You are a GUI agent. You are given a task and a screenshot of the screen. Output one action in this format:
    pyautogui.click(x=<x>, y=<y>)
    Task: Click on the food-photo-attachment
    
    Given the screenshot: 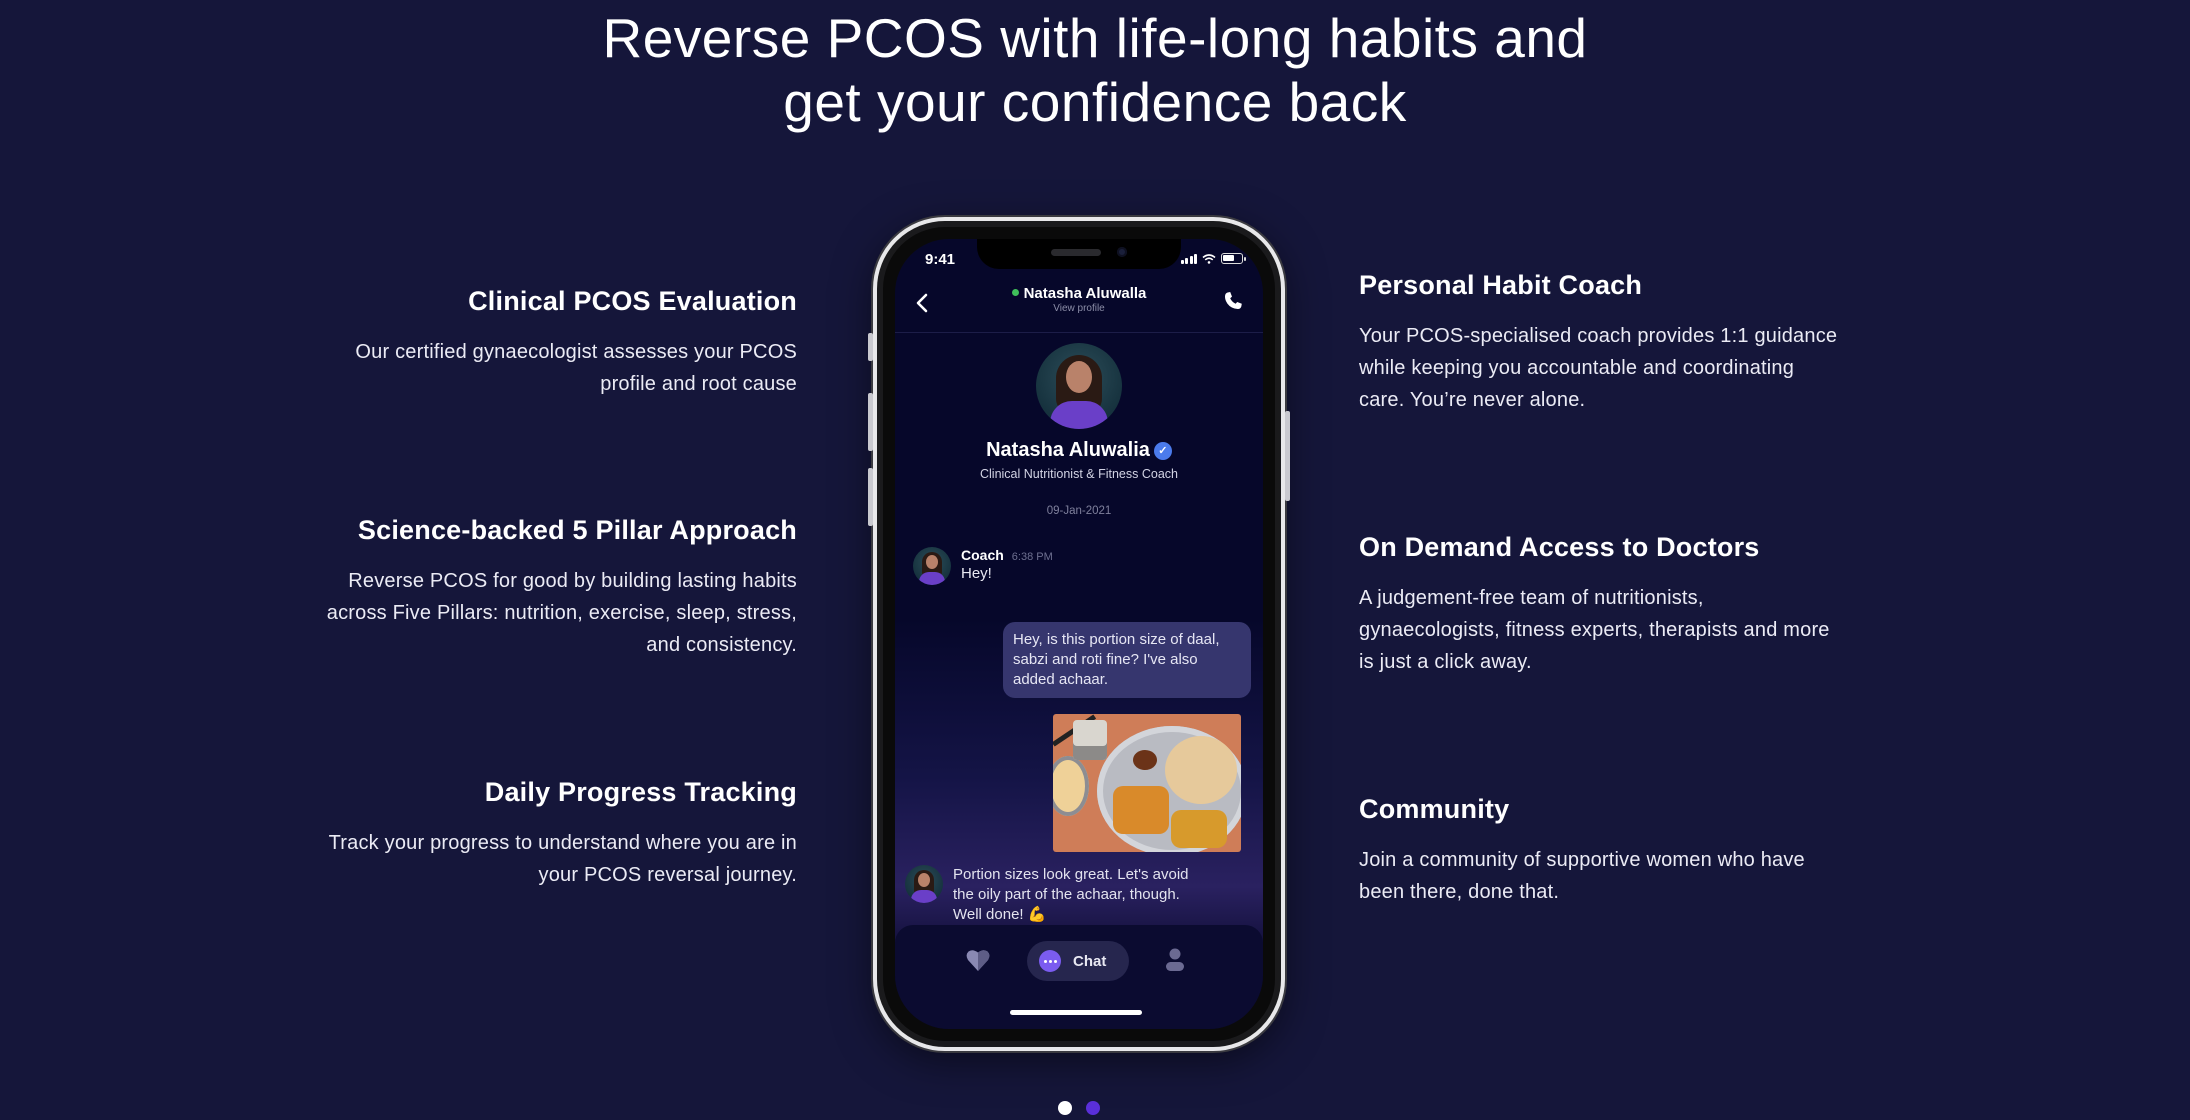 What is the action you would take?
    pyautogui.click(x=1147, y=783)
    